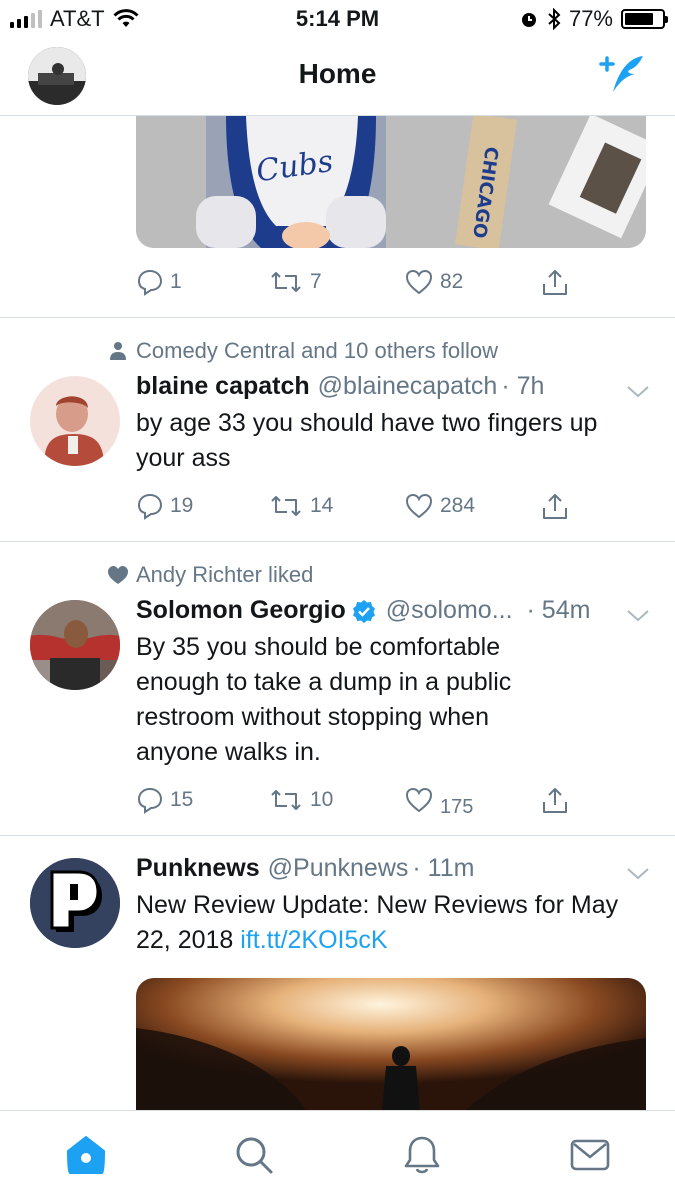  I want to click on bluetooth-icon, so click(554, 19).